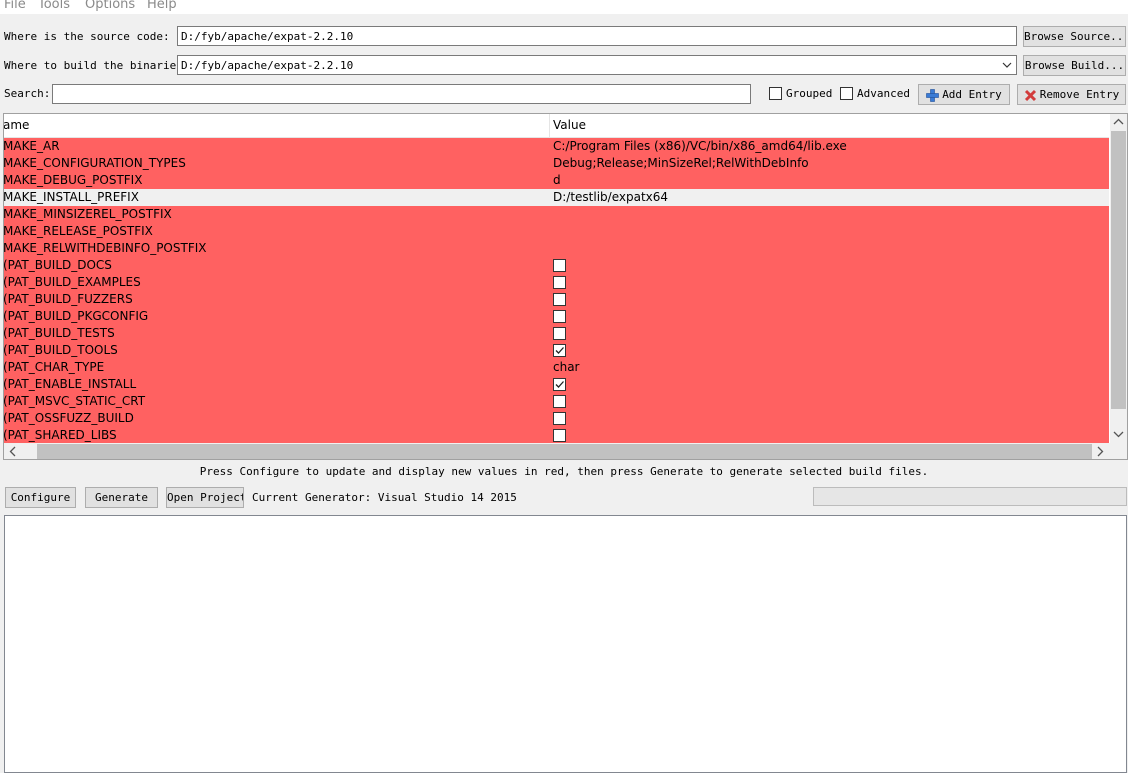  What do you see at coordinates (73, 180) in the screenshot?
I see `cell-name: MAKE_DEBUG_POSTFIX` at bounding box center [73, 180].